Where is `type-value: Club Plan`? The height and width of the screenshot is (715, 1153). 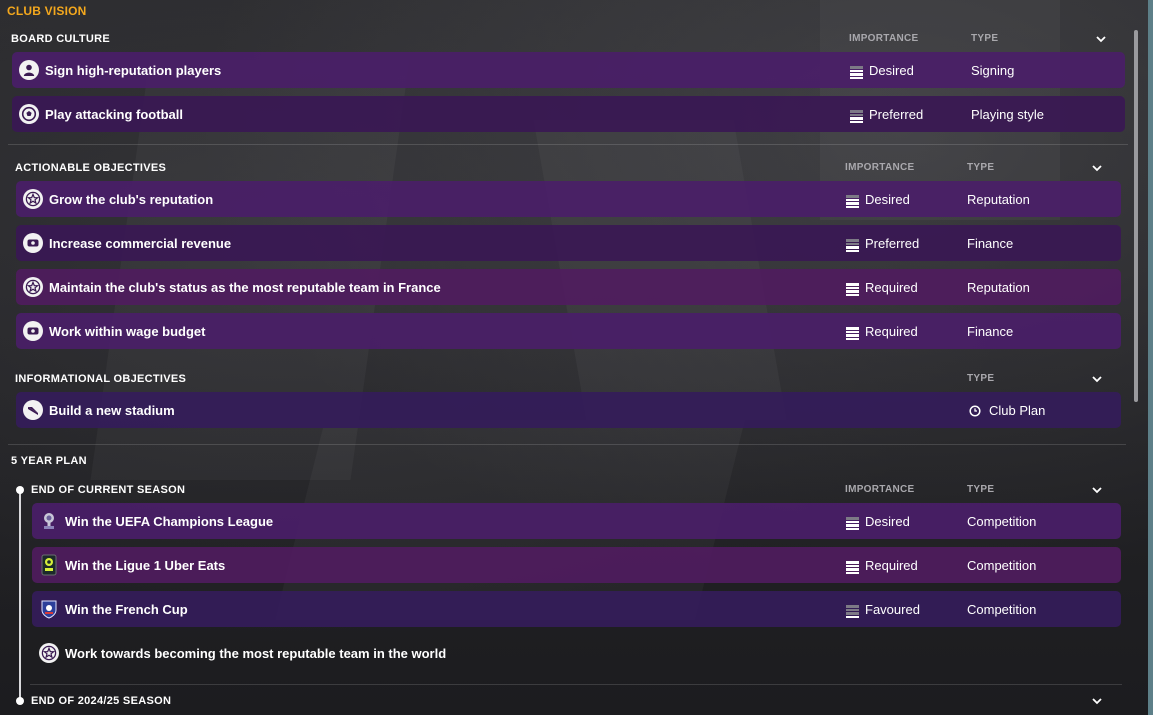 type-value: Club Plan is located at coordinates (1017, 410).